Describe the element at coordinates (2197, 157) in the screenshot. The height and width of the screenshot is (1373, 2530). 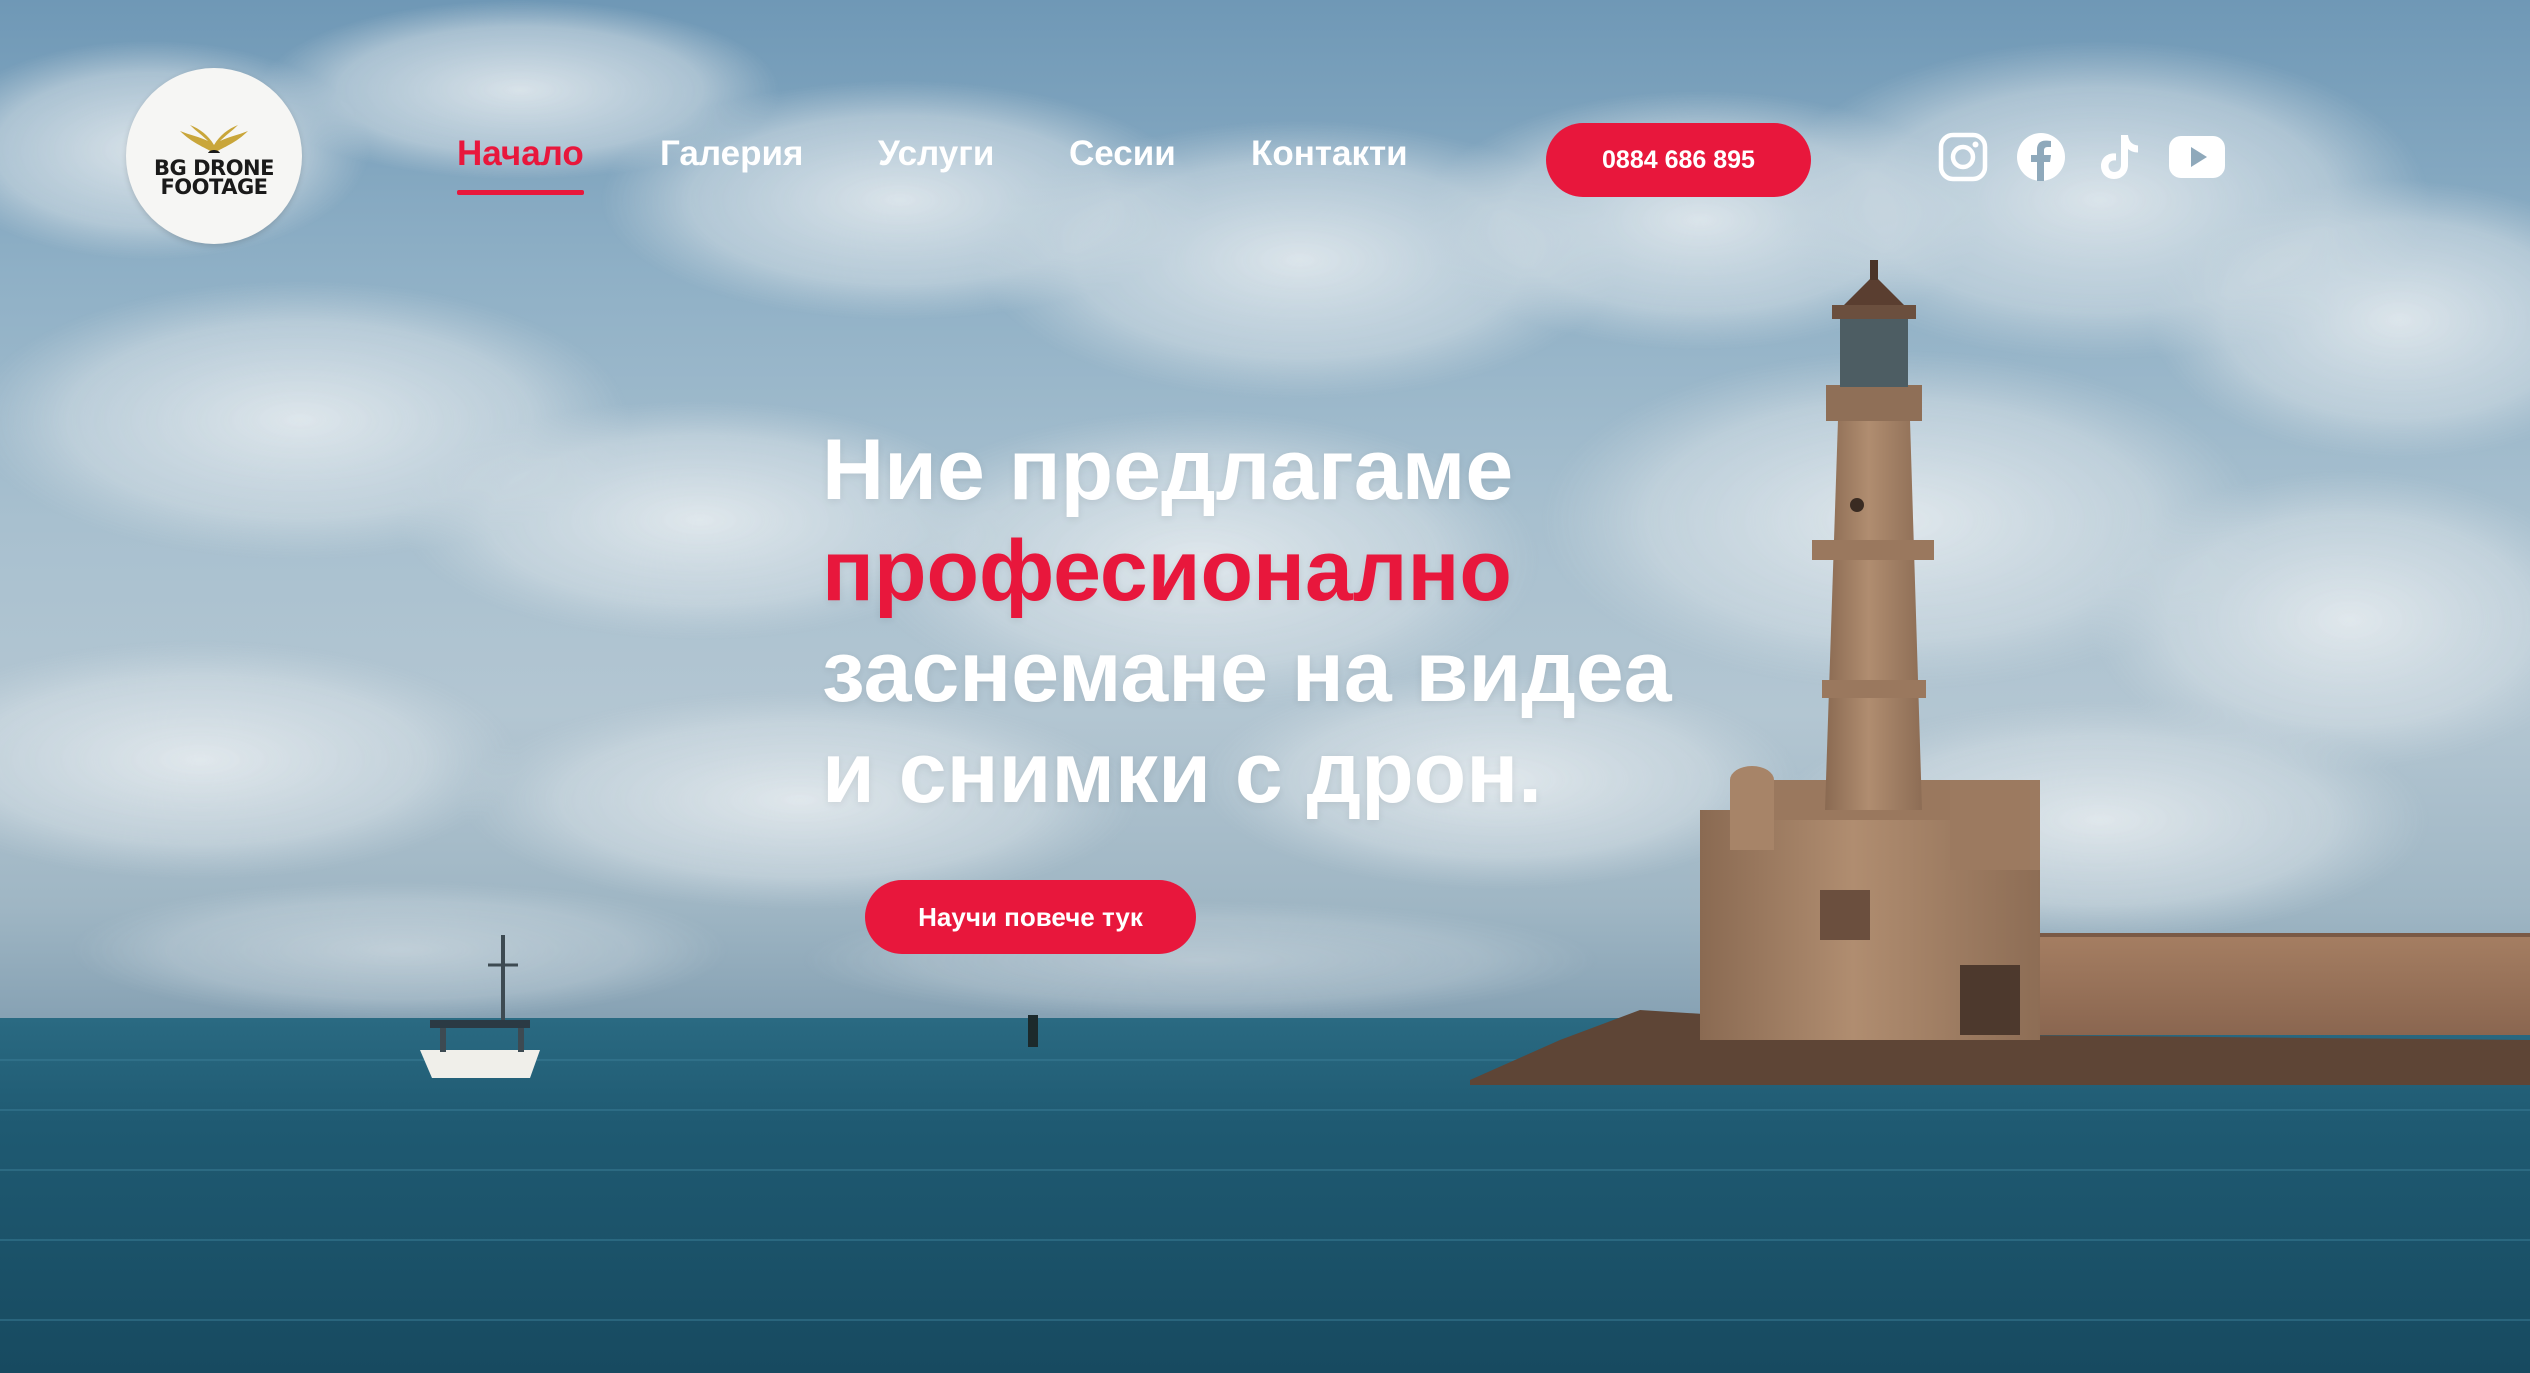
I see `youtube-icon` at that location.